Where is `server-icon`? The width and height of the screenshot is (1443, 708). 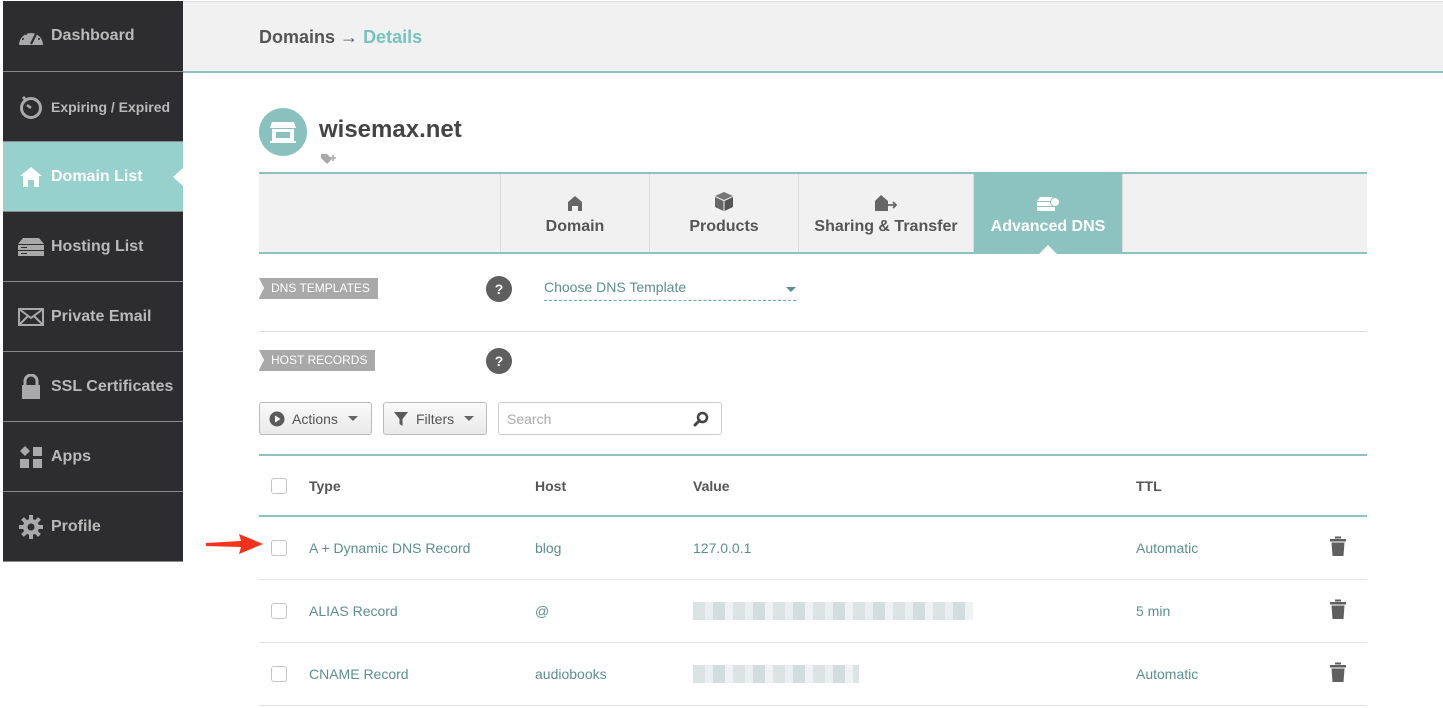 server-icon is located at coordinates (31, 247).